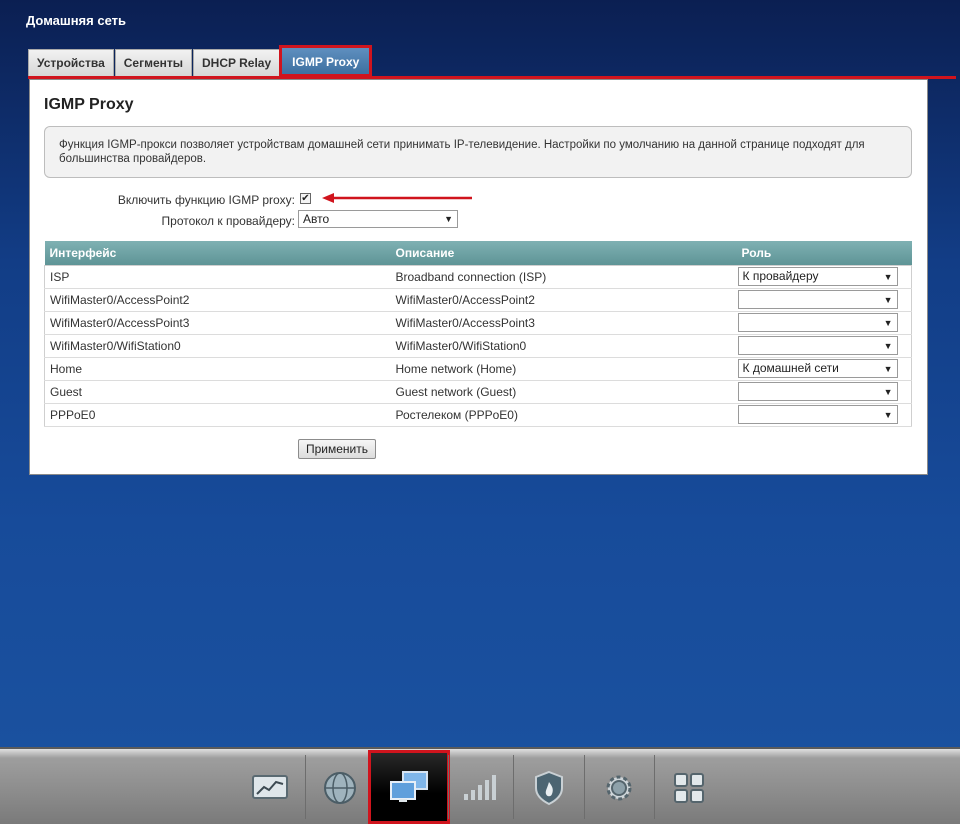 This screenshot has height=824, width=964. I want to click on nav-wifi-button, so click(479, 788).